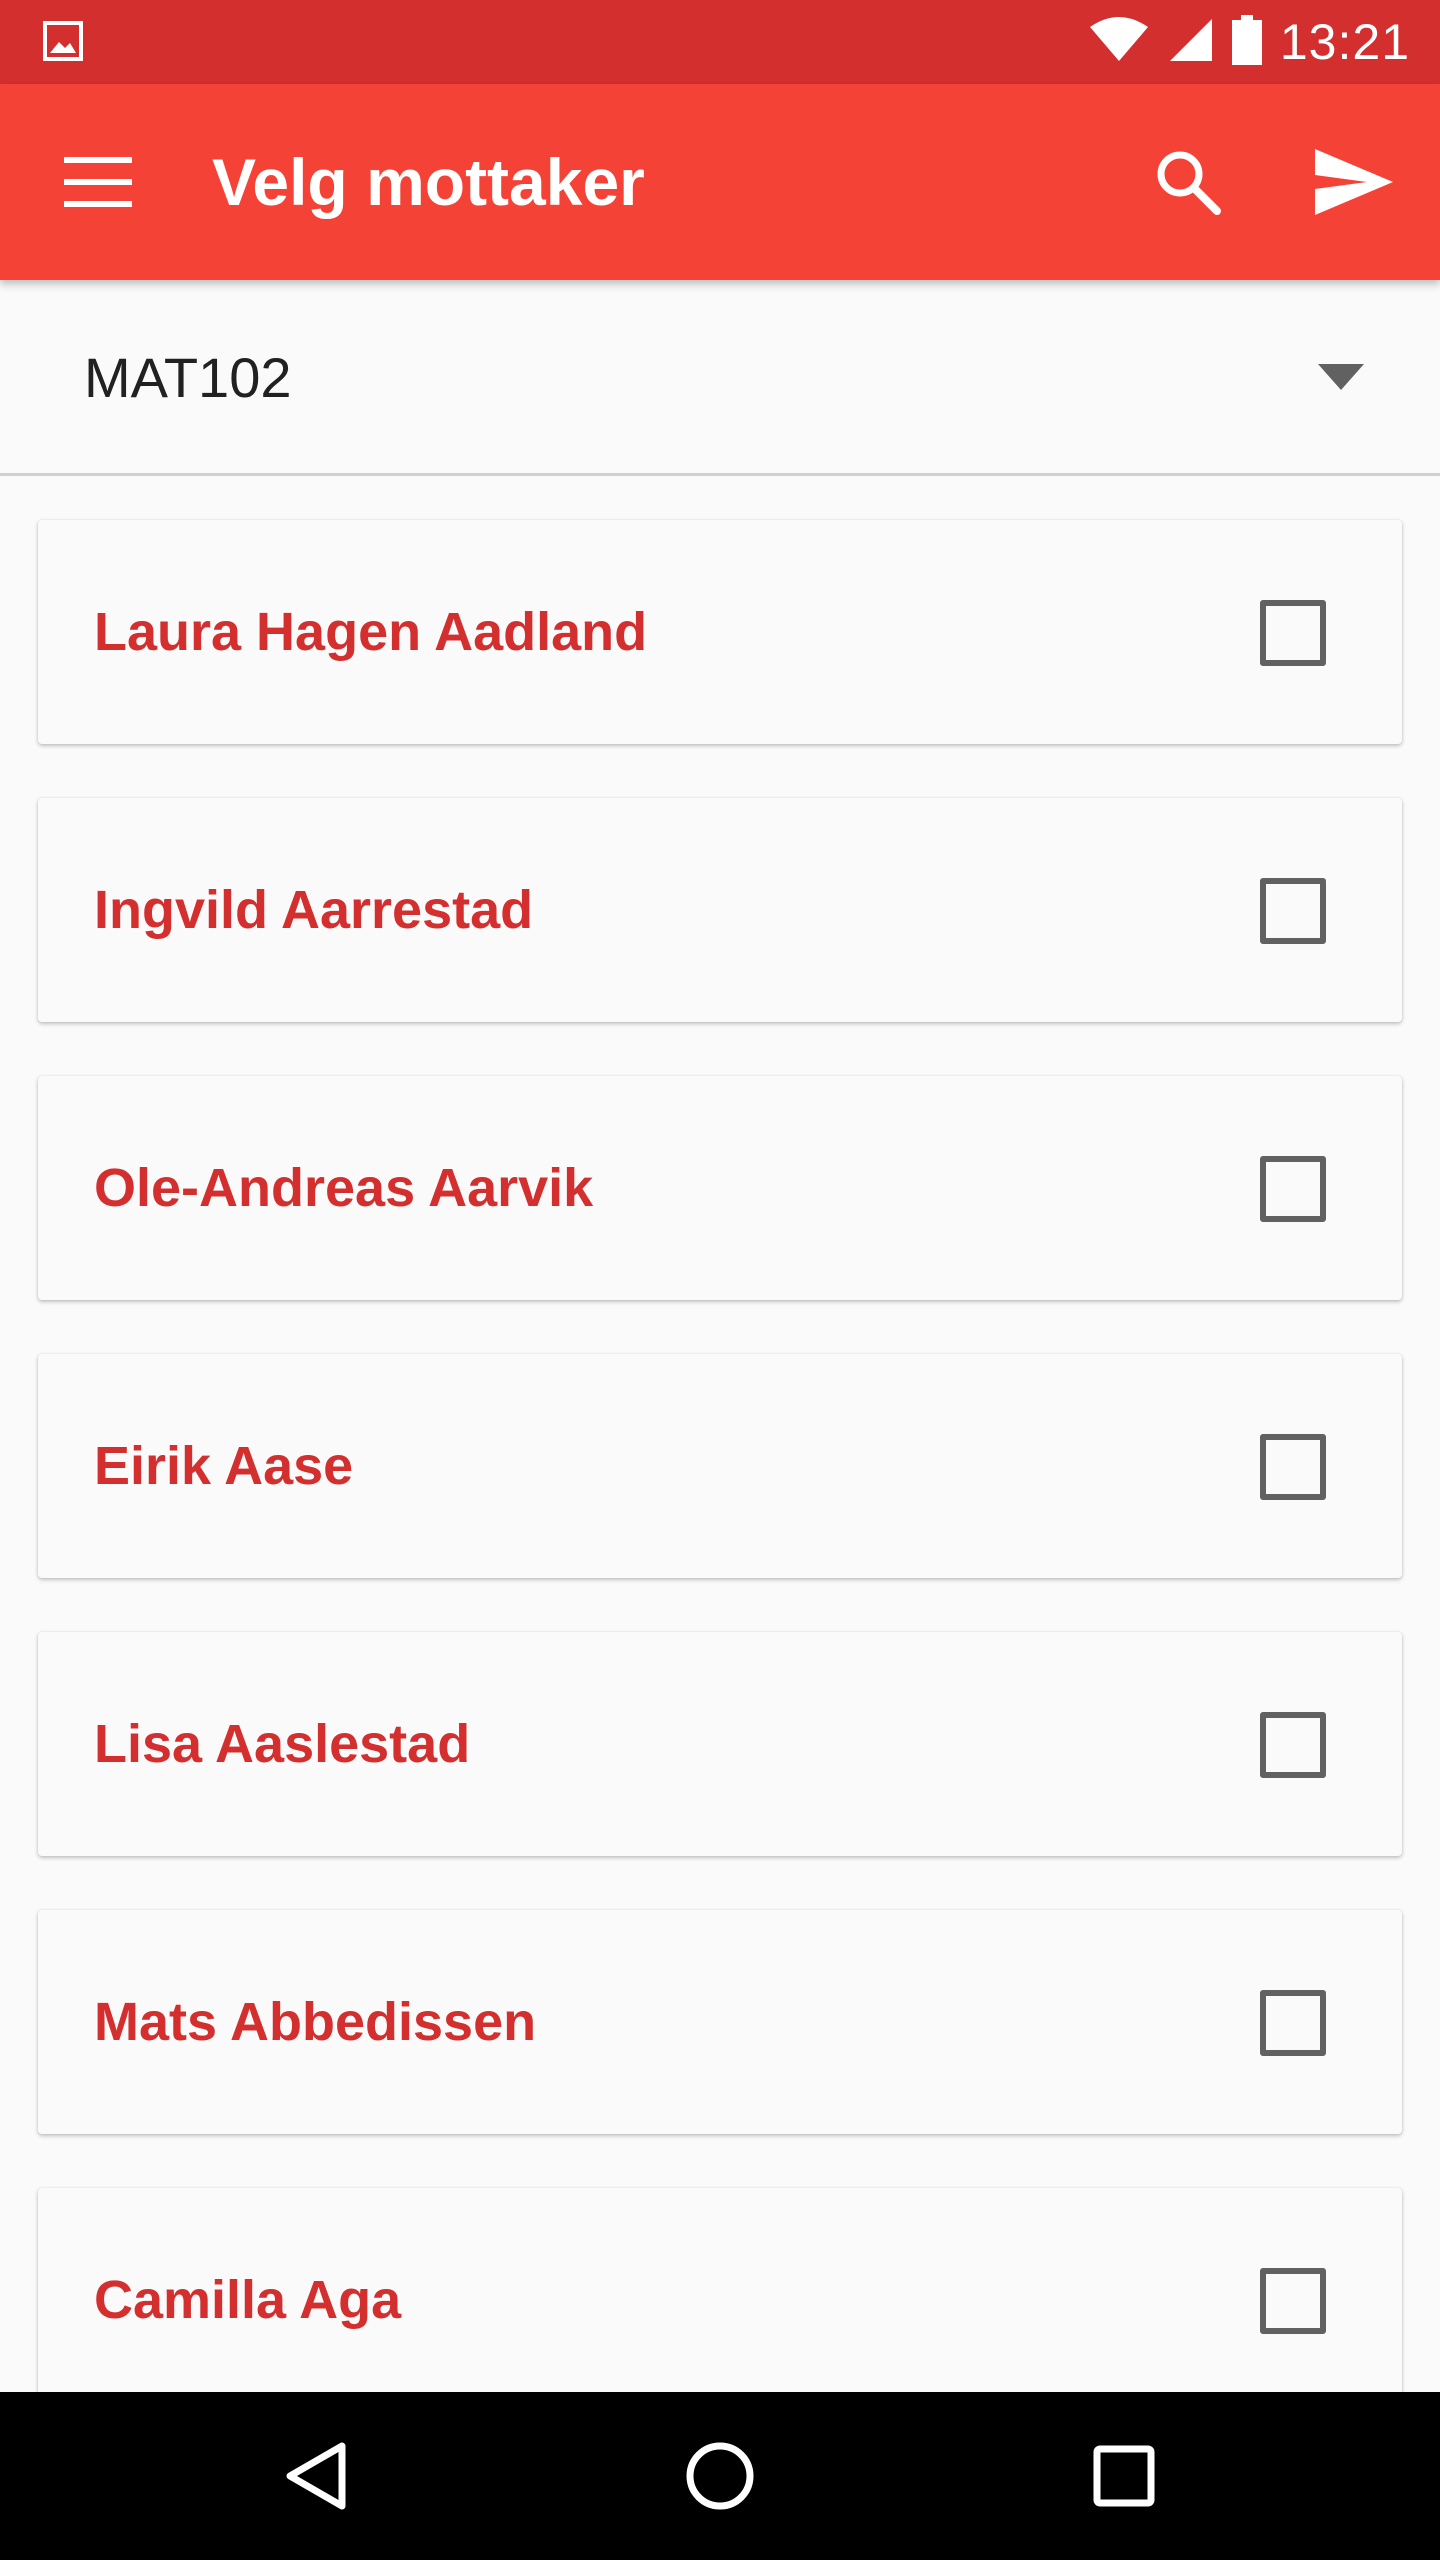 This screenshot has width=1440, height=2560. What do you see at coordinates (720, 1744) in the screenshot?
I see `recipient-card: Lisa Aaslestad` at bounding box center [720, 1744].